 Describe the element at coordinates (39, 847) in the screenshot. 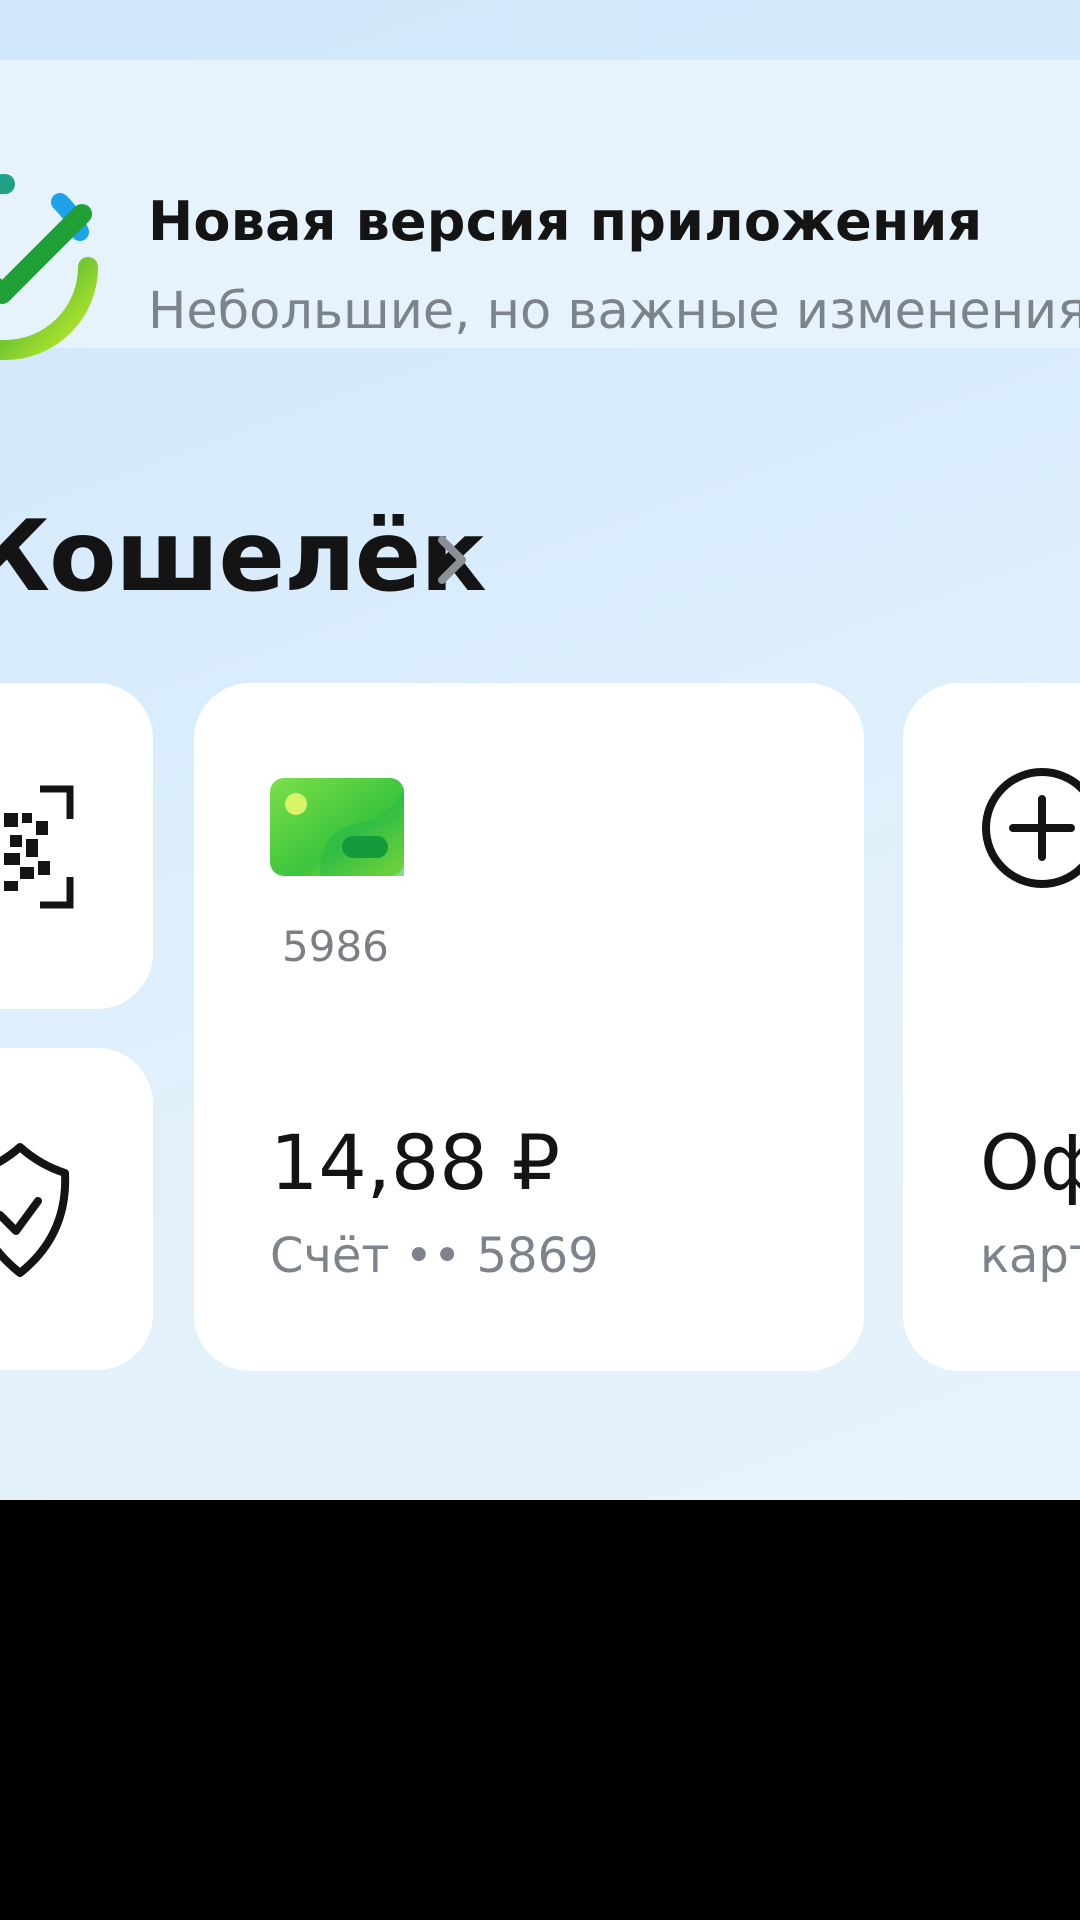

I see `qr-scan-icon` at that location.